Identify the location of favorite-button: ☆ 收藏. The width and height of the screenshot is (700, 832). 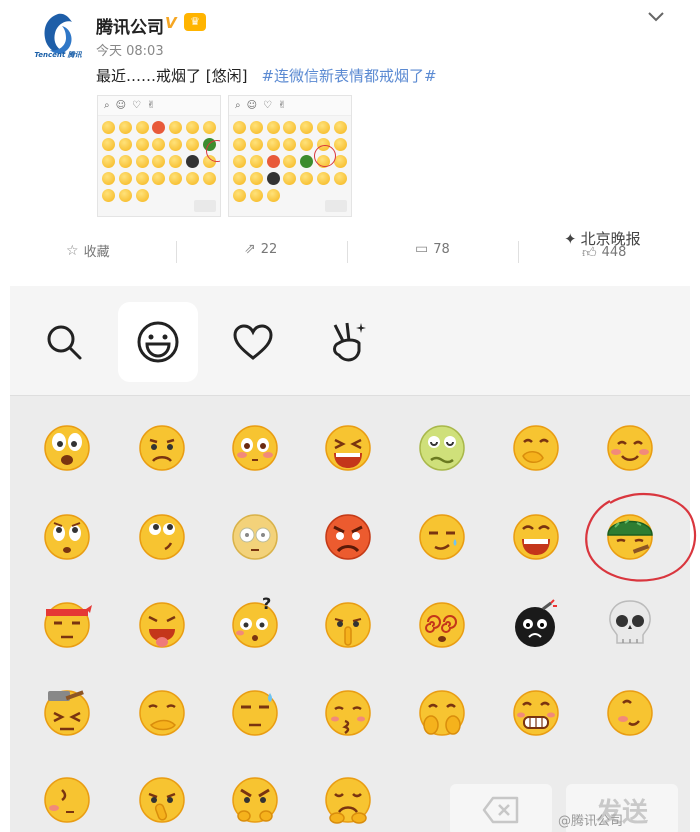
(88, 251).